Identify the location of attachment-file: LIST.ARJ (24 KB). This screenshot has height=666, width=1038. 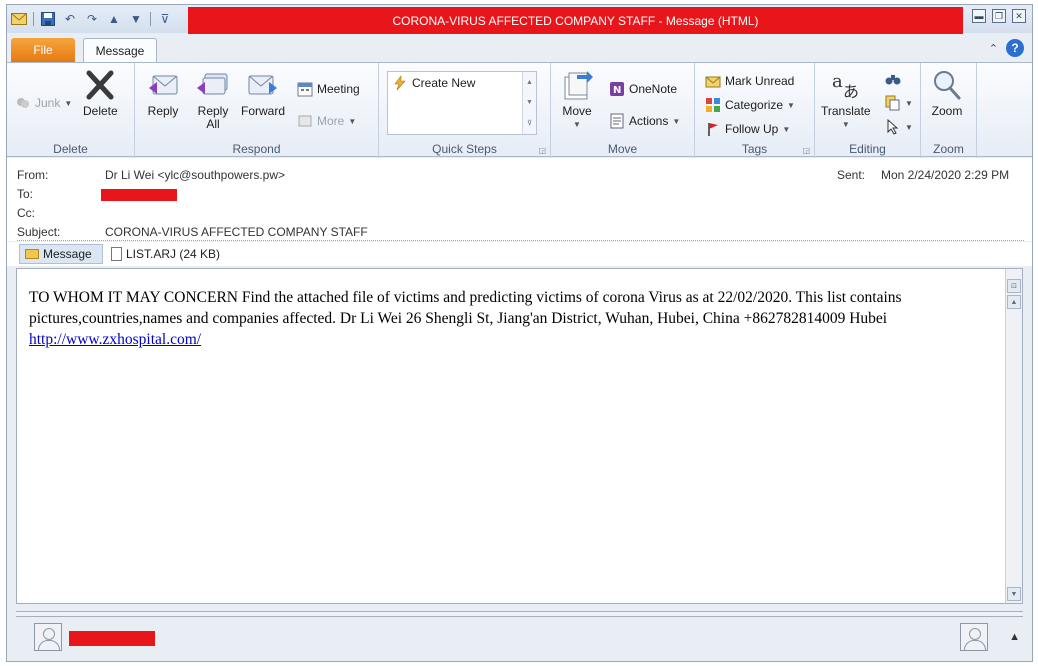
(165, 254).